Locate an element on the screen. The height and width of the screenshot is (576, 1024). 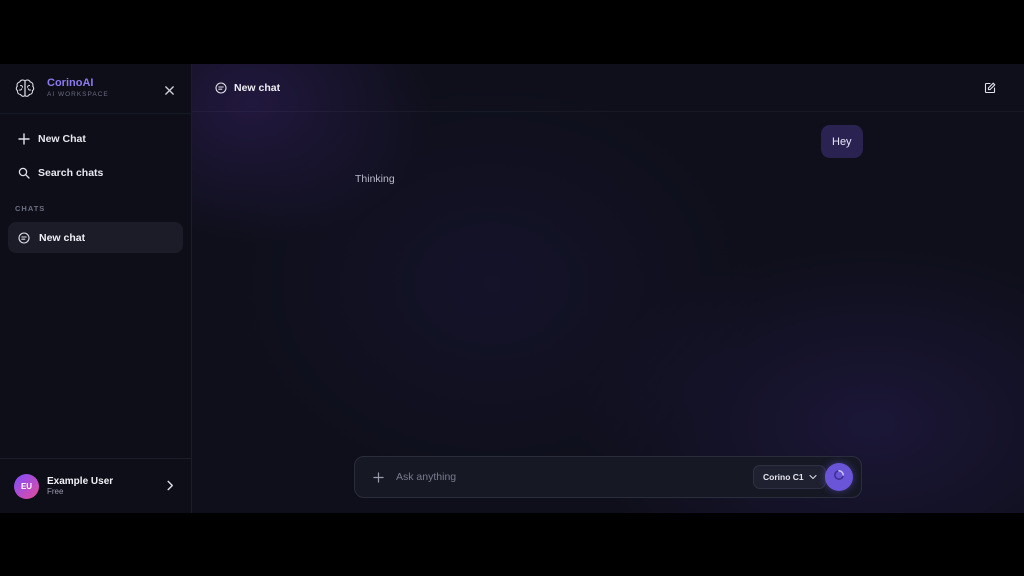
brand-subtitle: AI WORKSPACE is located at coordinates (78, 95).